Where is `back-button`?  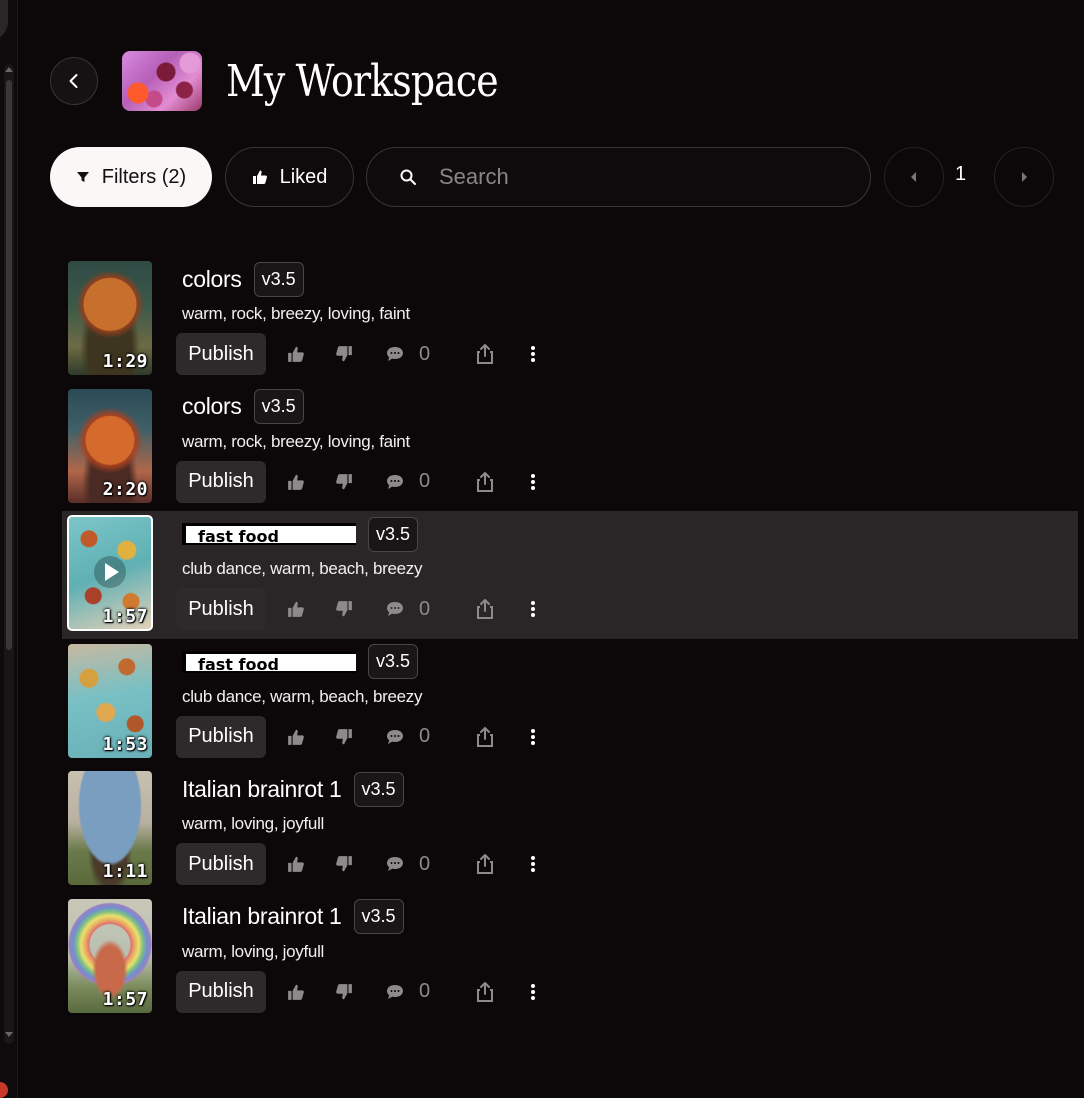
back-button is located at coordinates (74, 81).